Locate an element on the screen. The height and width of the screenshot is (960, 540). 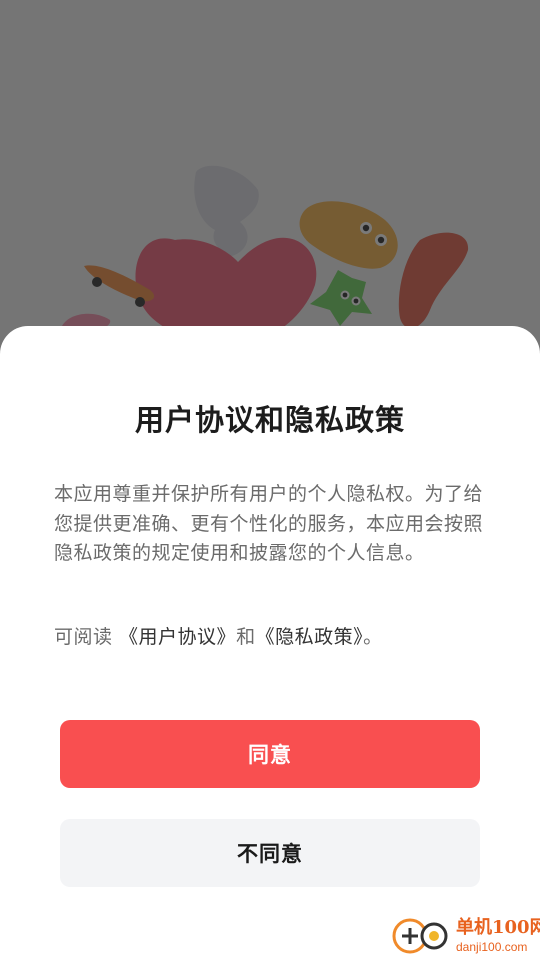
watermark-logo-icon is located at coordinates (420, 936).